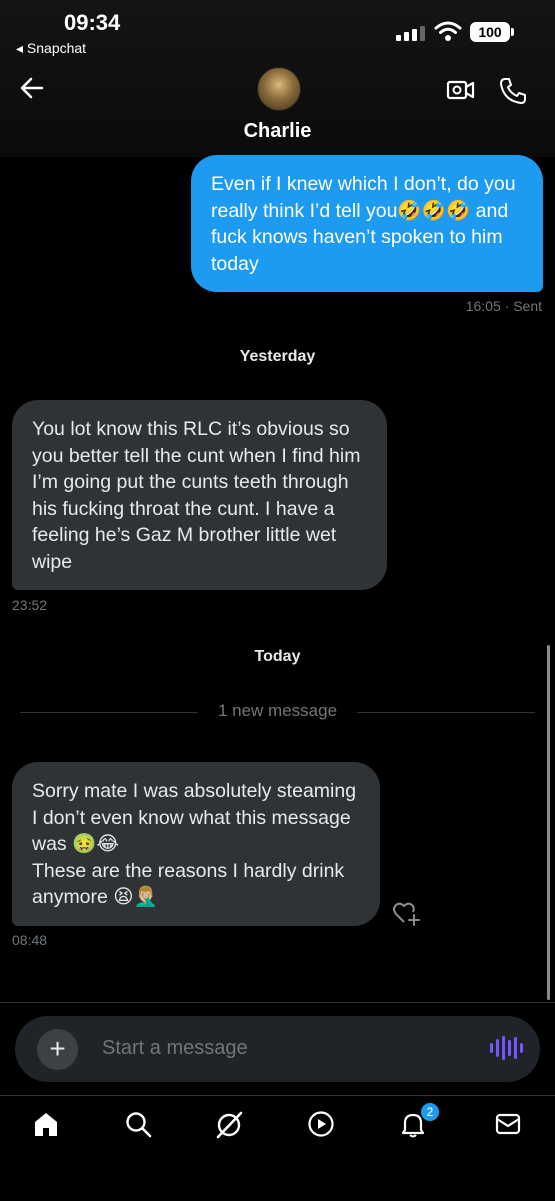 This screenshot has height=1201, width=555. Describe the element at coordinates (277, 656) in the screenshot. I see `date-separator-today: Today` at that location.